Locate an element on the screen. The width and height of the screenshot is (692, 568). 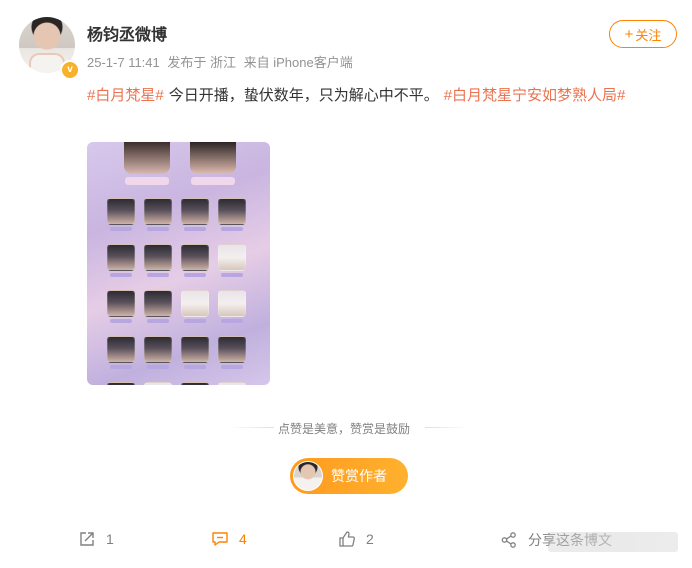
reward-divider-text: 点赞是美意，赞赏是鼓励 is located at coordinates (344, 429).